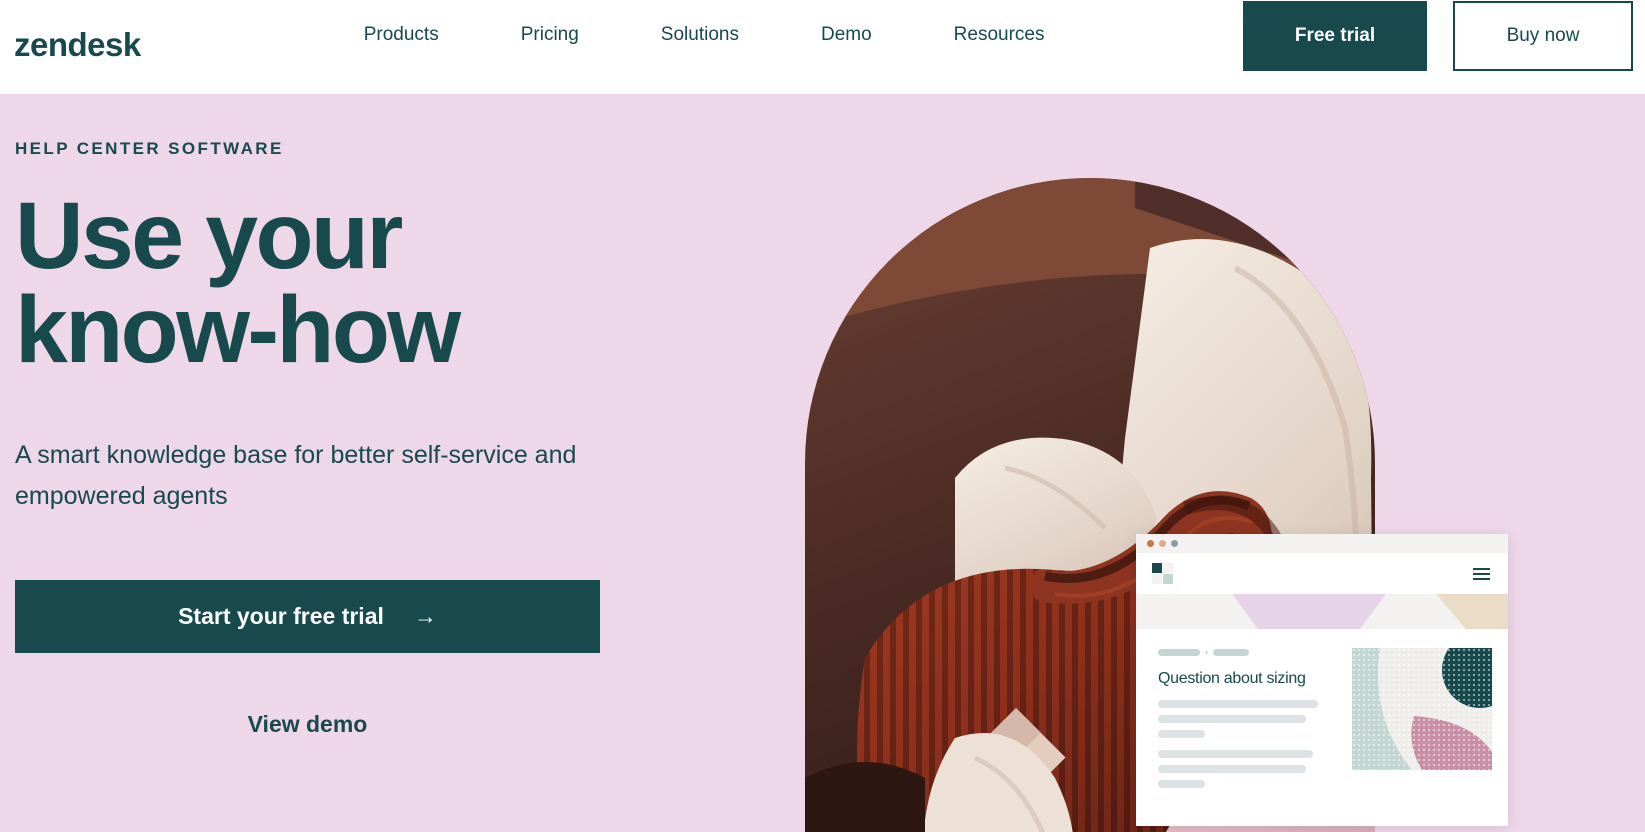 The height and width of the screenshot is (832, 1645). What do you see at coordinates (1150, 543) in the screenshot?
I see `window-close-dot-icon` at bounding box center [1150, 543].